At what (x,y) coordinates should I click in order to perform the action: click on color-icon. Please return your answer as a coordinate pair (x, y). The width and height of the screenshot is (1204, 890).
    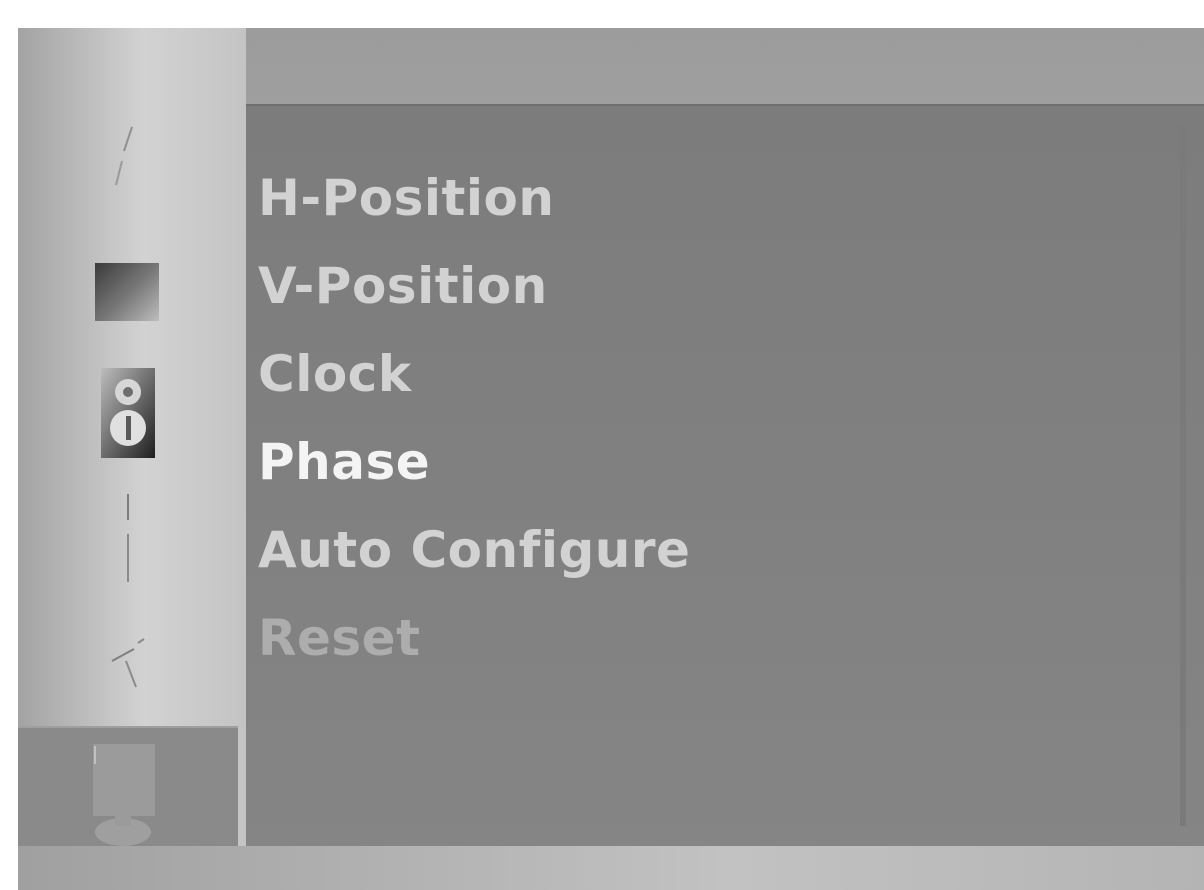
    Looking at the image, I should click on (127, 292).